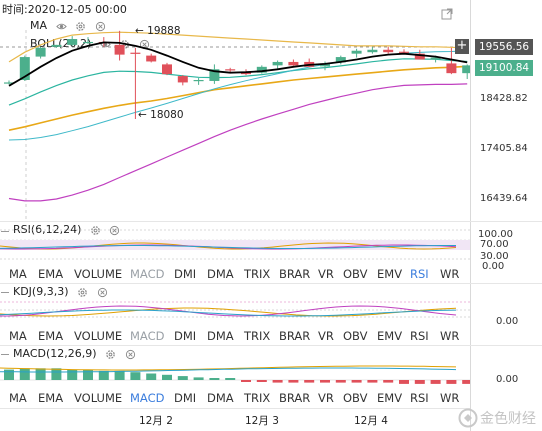 This screenshot has width=542, height=431. What do you see at coordinates (235, 245) in the screenshot?
I see `rsi-chart` at bounding box center [235, 245].